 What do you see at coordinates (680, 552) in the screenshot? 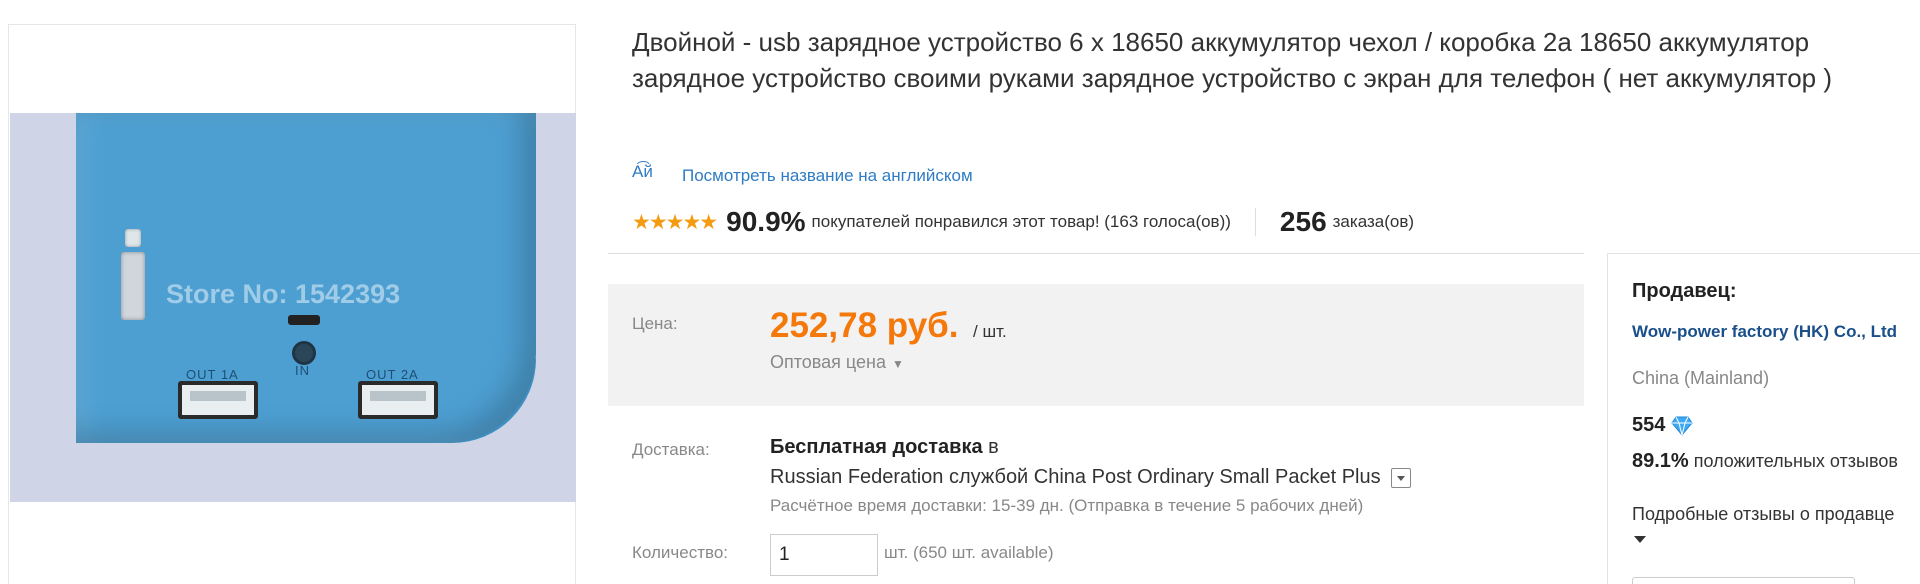
I see `quantity-label: Количество:` at bounding box center [680, 552].